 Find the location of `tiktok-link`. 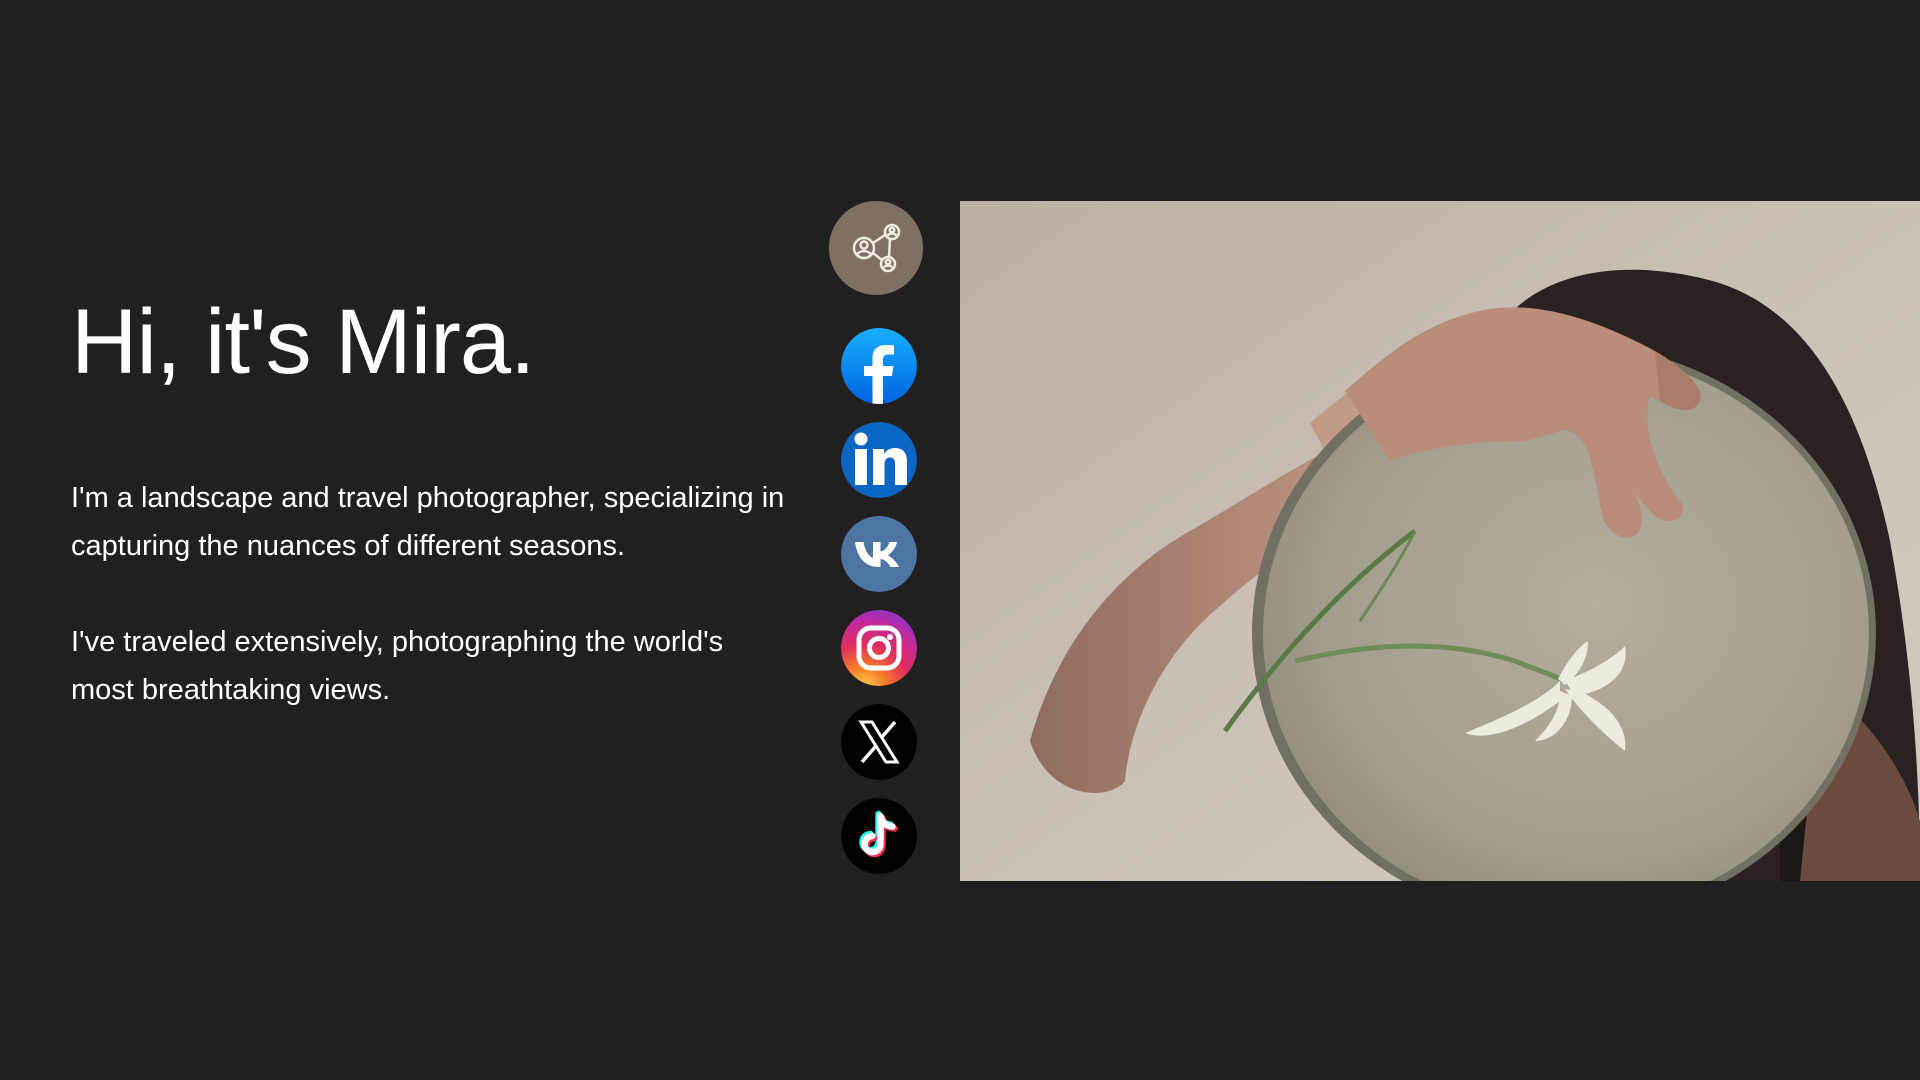

tiktok-link is located at coordinates (879, 836).